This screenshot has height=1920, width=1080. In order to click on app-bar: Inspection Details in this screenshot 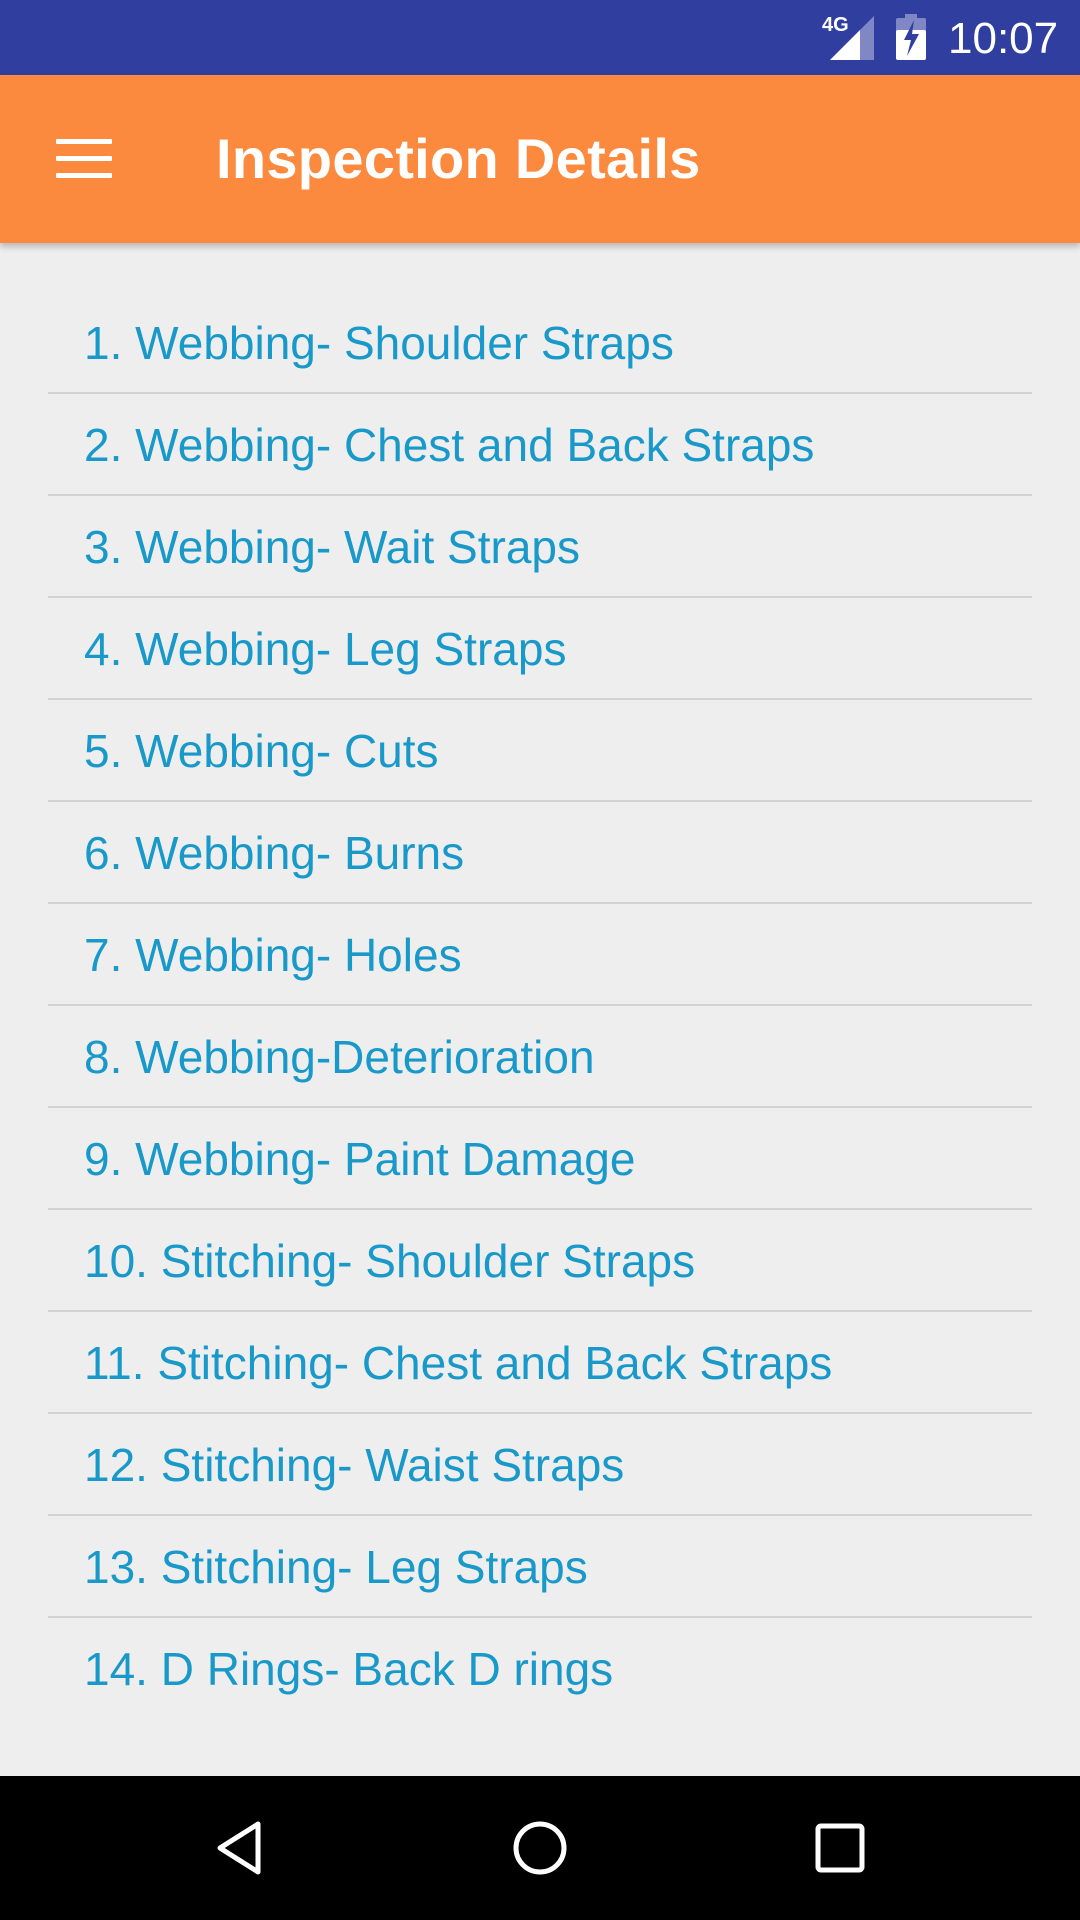, I will do `click(540, 159)`.